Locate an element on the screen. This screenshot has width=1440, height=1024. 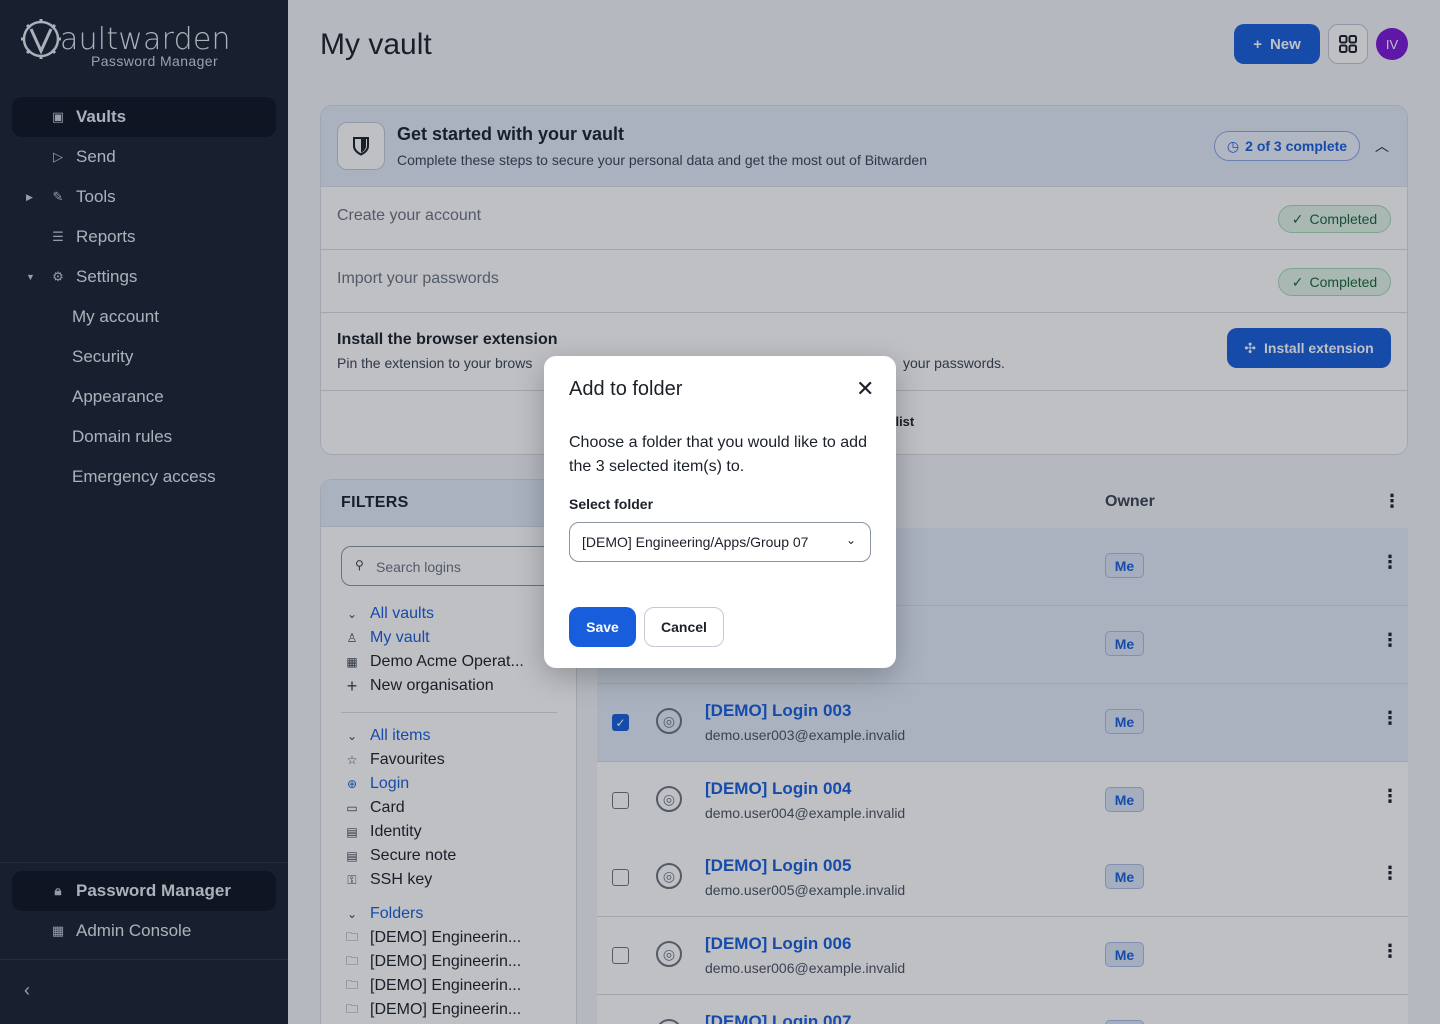
dialog-title: Add to folder is located at coordinates (626, 389).